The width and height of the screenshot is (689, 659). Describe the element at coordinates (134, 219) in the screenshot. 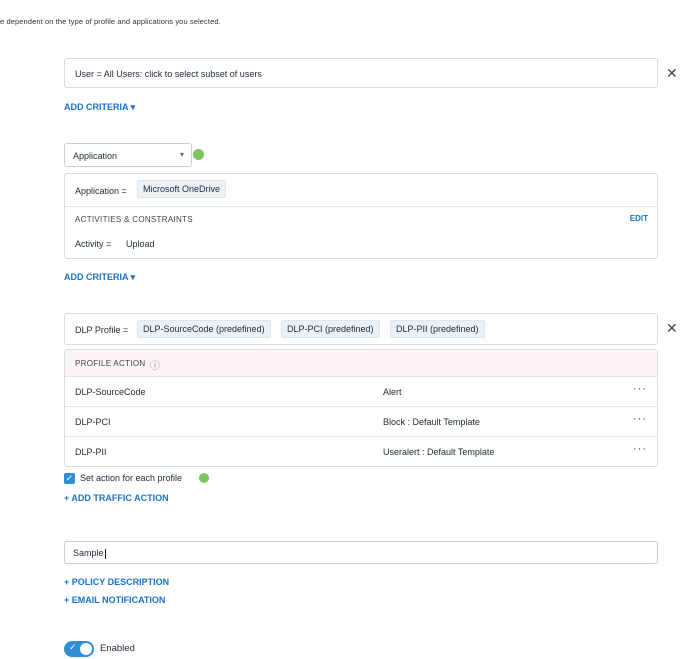

I see `activities-constraints-title: ACTIVITIES & CONSTRAINTS` at that location.